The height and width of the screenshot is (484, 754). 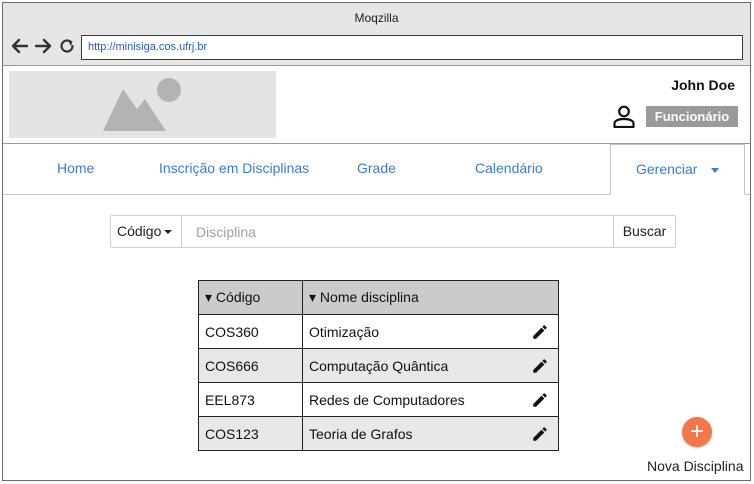 I want to click on tab-grade: Grade, so click(x=376, y=169).